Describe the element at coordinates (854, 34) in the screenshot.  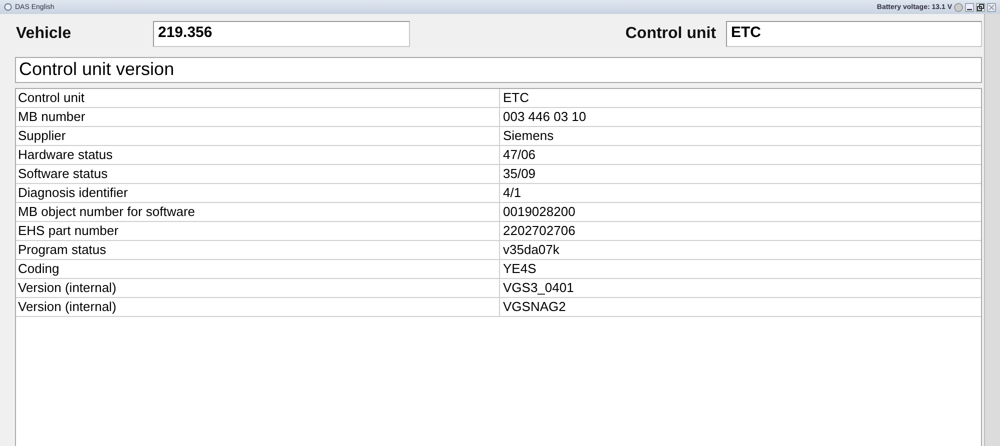
I see `control-unit-field: ETC` at that location.